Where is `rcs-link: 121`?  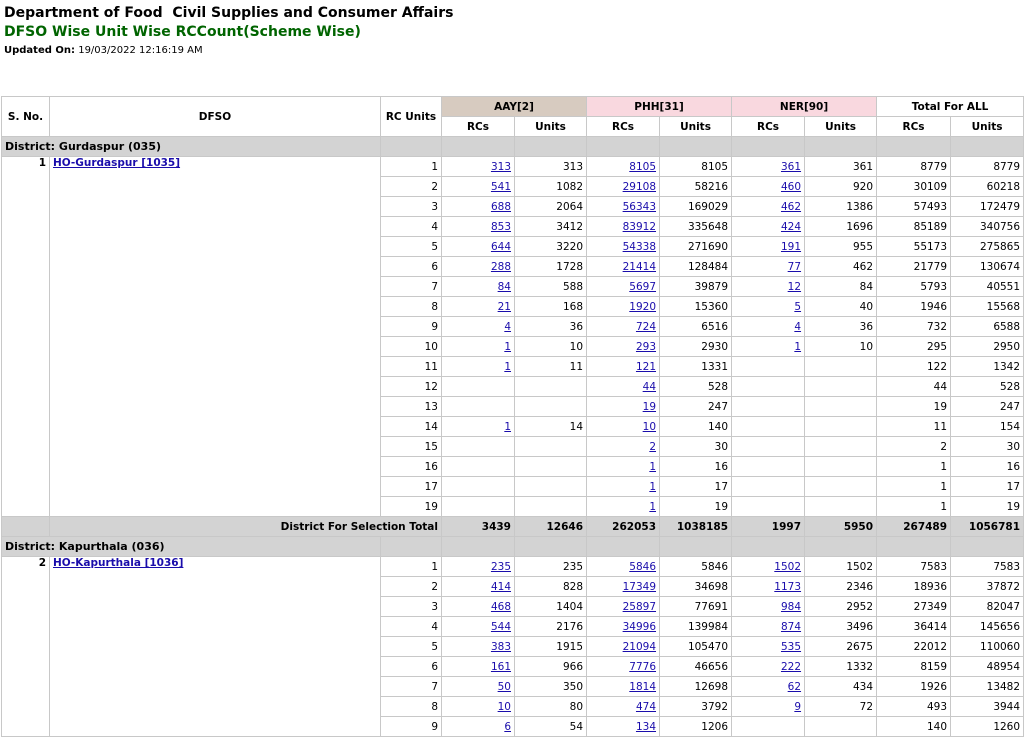 rcs-link: 121 is located at coordinates (646, 367).